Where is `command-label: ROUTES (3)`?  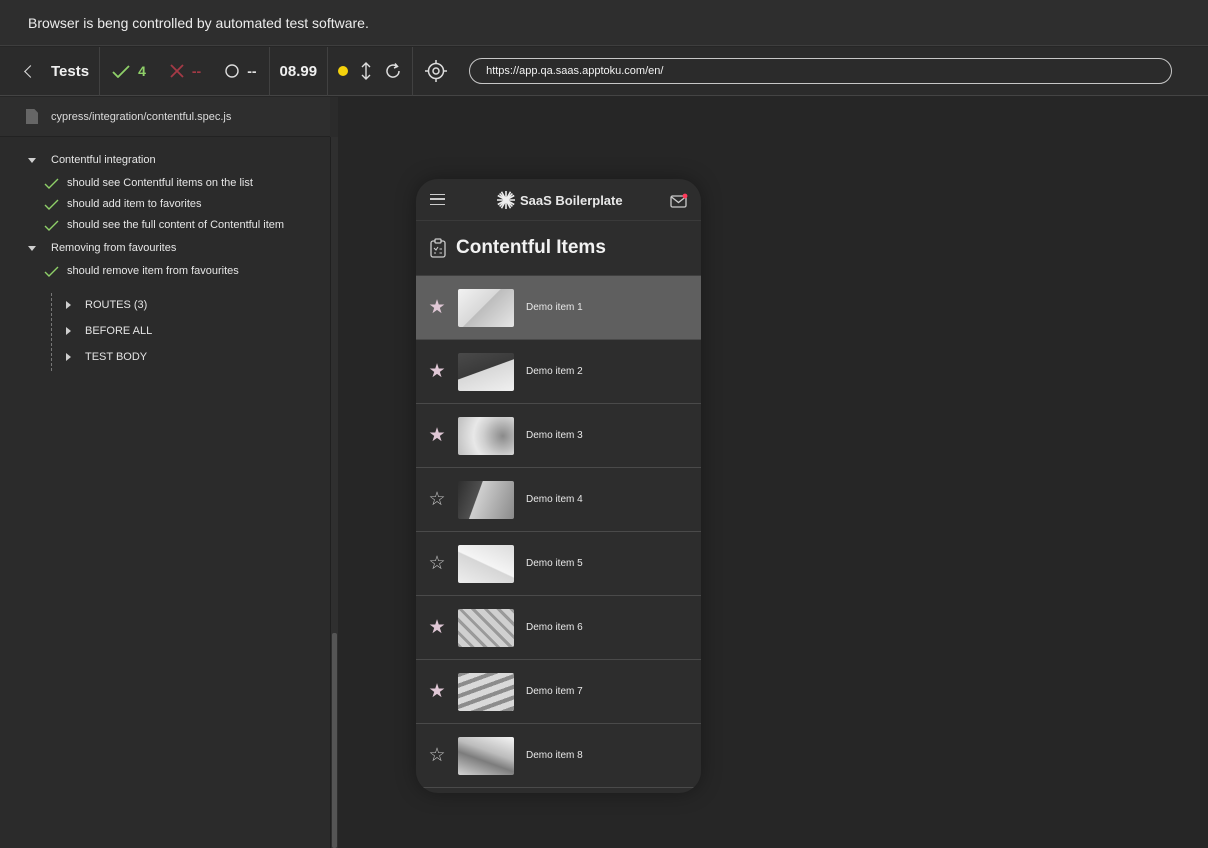
command-label: ROUTES (3) is located at coordinates (116, 305).